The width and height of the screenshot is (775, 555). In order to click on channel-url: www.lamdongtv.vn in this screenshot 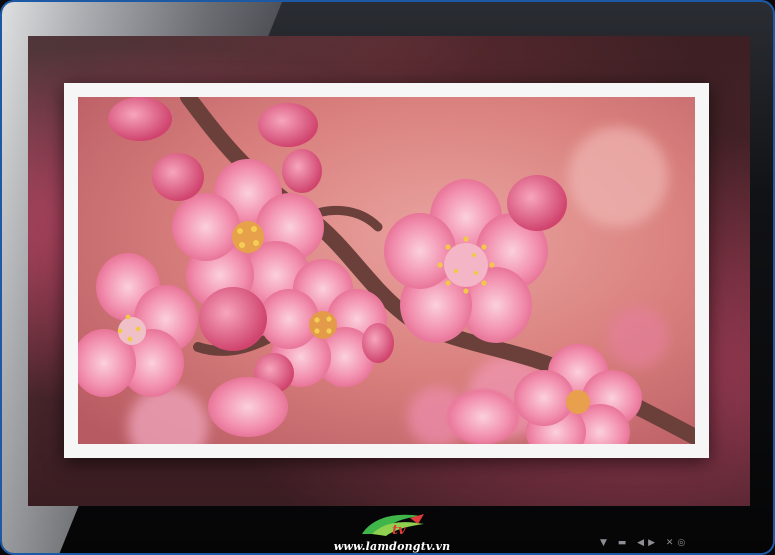, I will do `click(392, 546)`.